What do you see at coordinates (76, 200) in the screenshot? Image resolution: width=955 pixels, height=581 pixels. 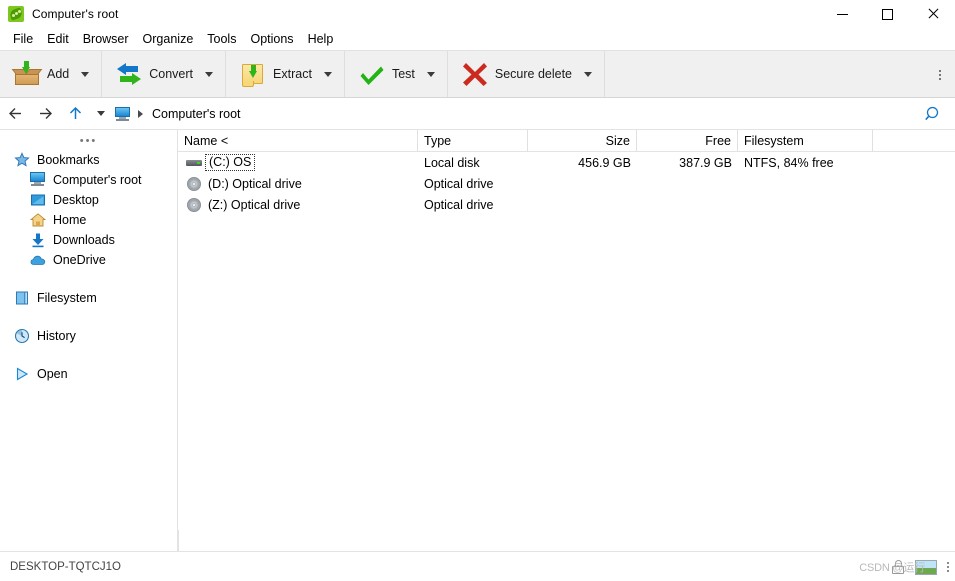 I see `sidebar-item-label: Desktop` at bounding box center [76, 200].